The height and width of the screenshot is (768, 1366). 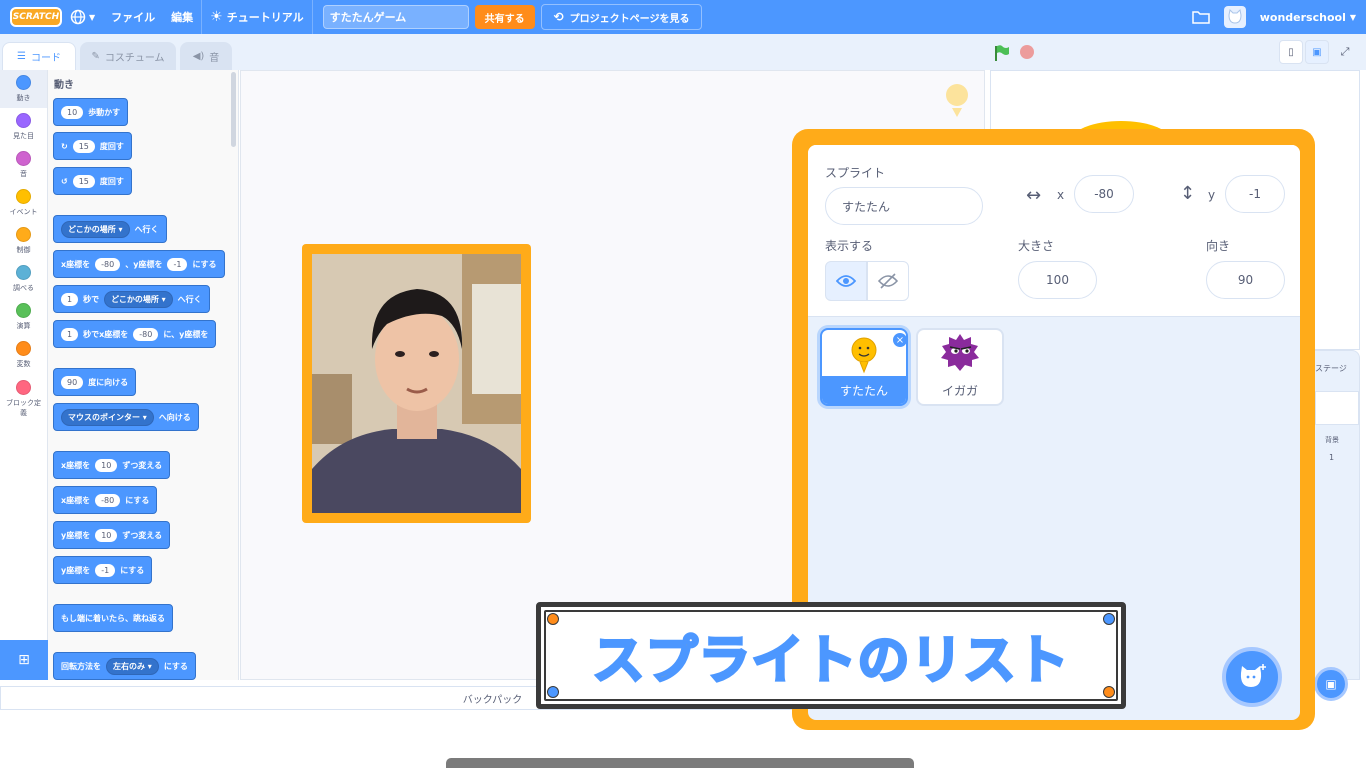 I want to click on category-my-blocks: ブロック定義, so click(x=23, y=399).